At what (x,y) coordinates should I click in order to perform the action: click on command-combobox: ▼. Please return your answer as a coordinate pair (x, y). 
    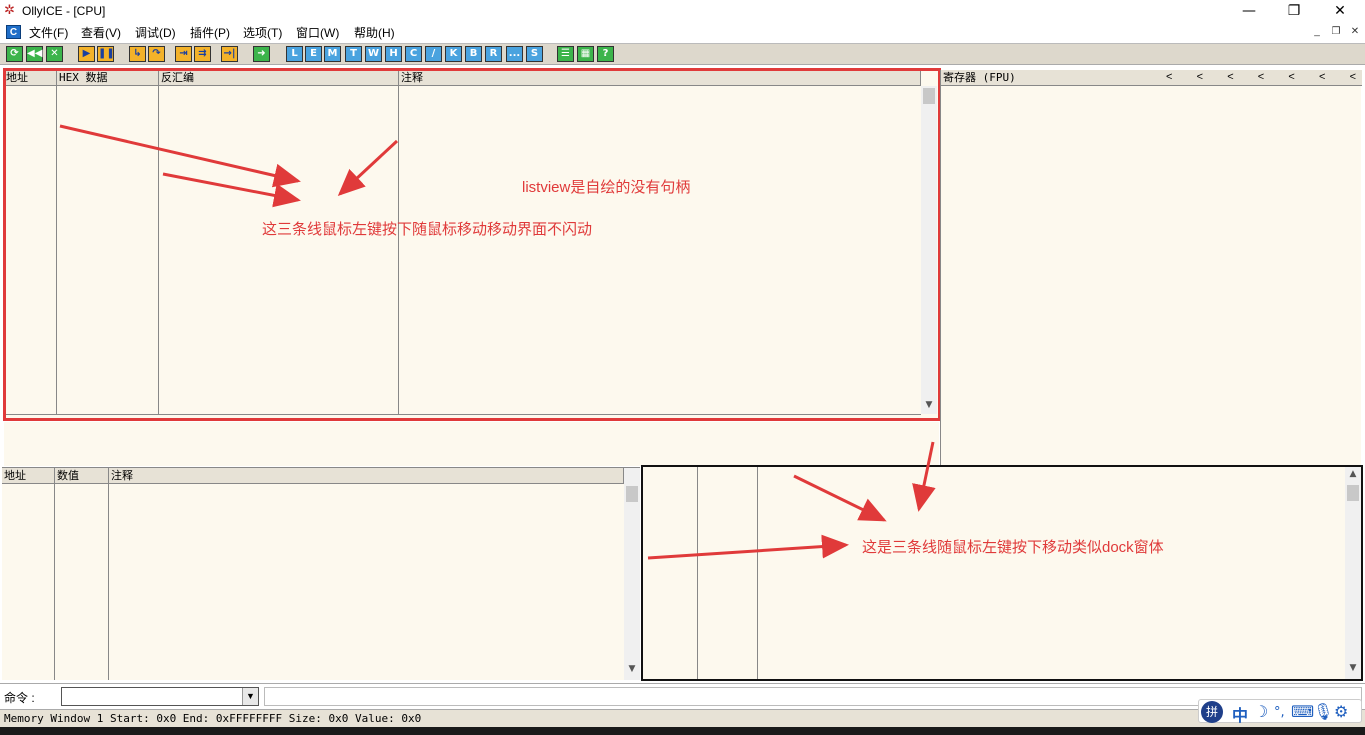
    Looking at the image, I should click on (160, 696).